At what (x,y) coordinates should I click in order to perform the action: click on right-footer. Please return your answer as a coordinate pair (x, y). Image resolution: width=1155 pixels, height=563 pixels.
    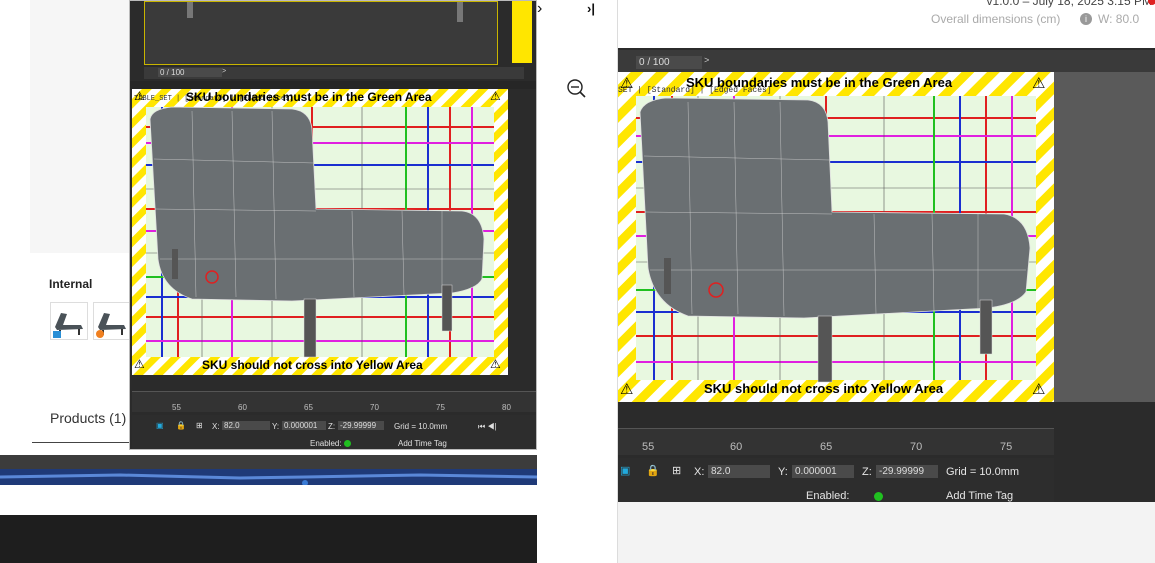
    Looking at the image, I should click on (886, 532).